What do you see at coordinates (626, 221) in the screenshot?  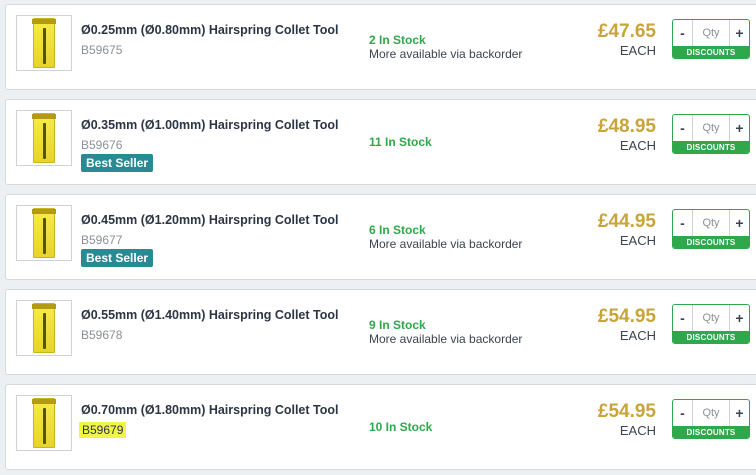 I see `product-price: £44.95` at bounding box center [626, 221].